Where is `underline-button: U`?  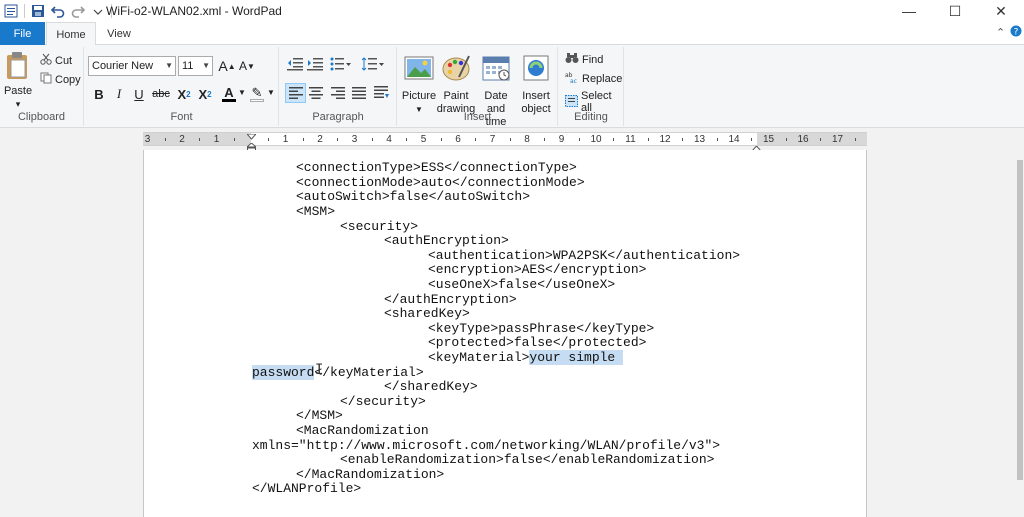 underline-button: U is located at coordinates (139, 94).